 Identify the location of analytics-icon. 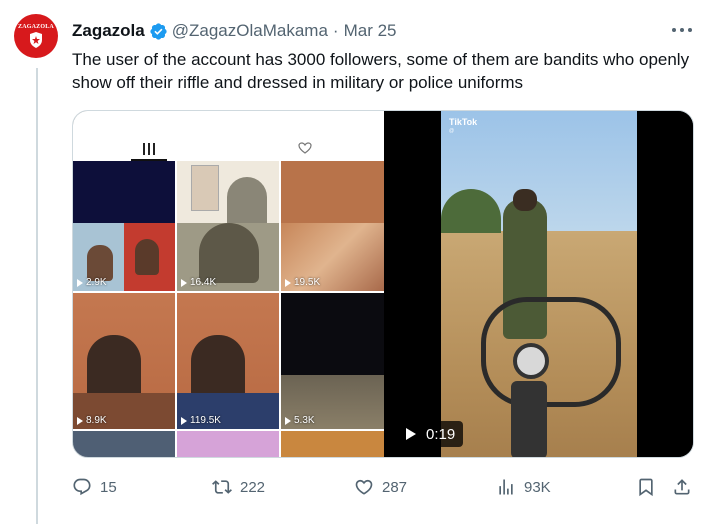
(506, 487).